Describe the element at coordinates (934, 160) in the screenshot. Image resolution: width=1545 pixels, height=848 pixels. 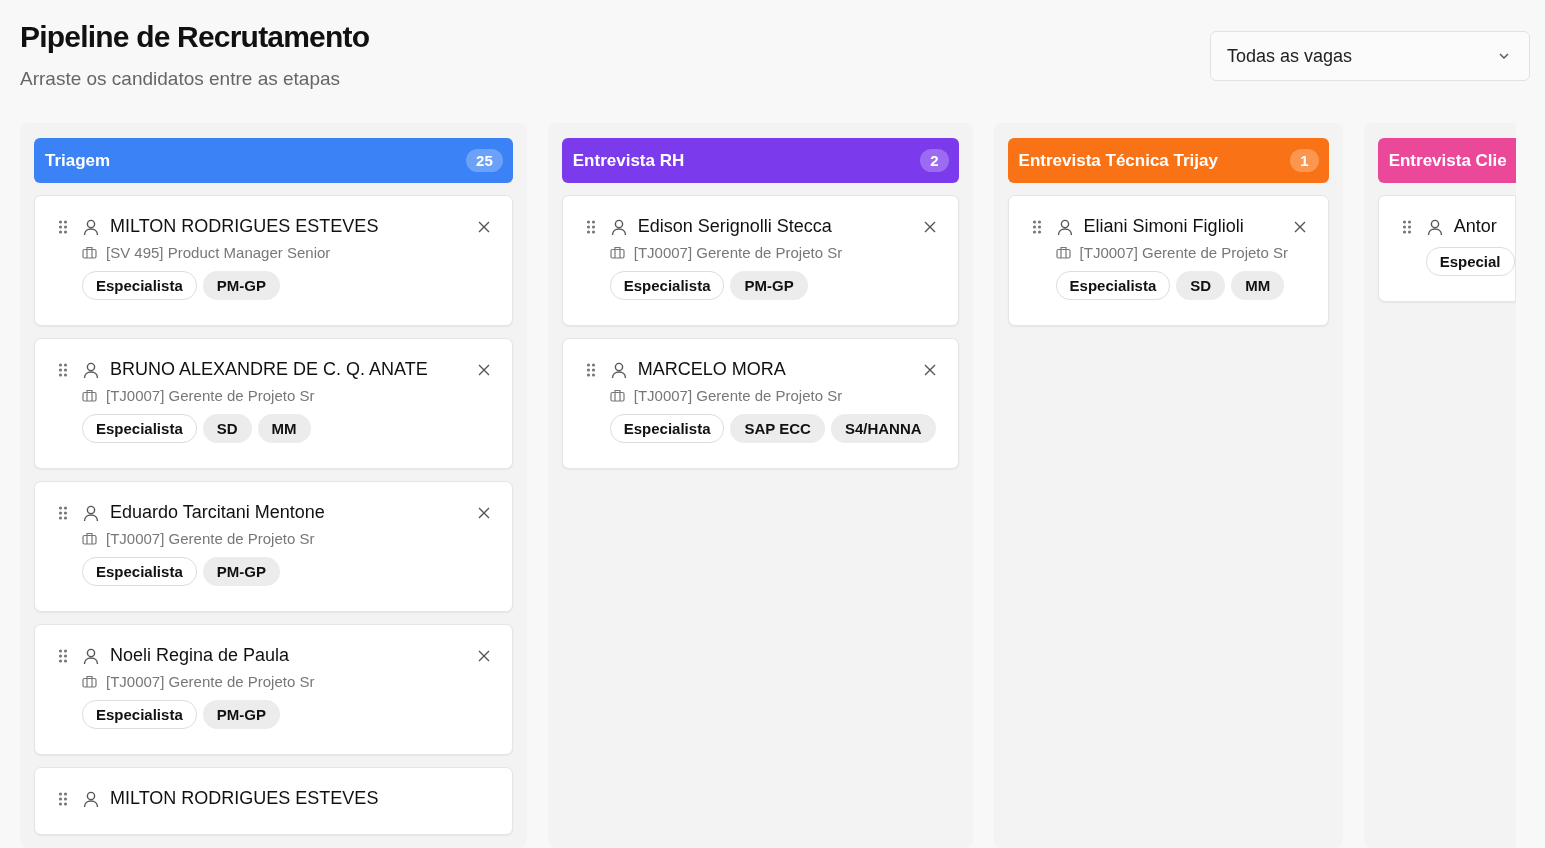
I see `count-badge: 2` at that location.